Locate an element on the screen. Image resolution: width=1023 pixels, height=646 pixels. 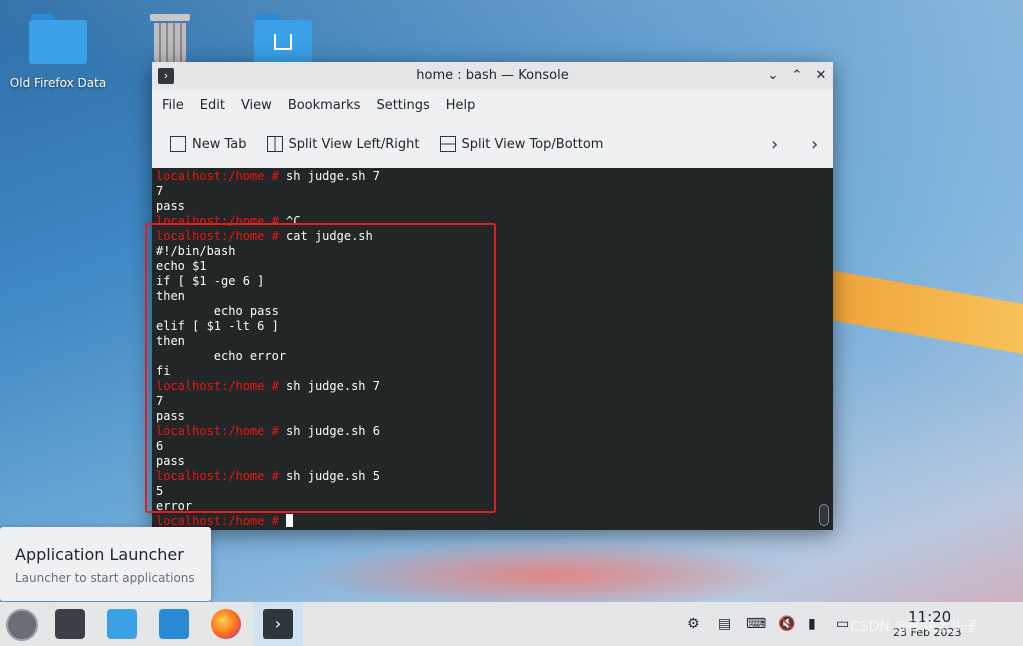
desktop-icon-old-firefox-data: Old Firefox Data is located at coordinates (58, 51).